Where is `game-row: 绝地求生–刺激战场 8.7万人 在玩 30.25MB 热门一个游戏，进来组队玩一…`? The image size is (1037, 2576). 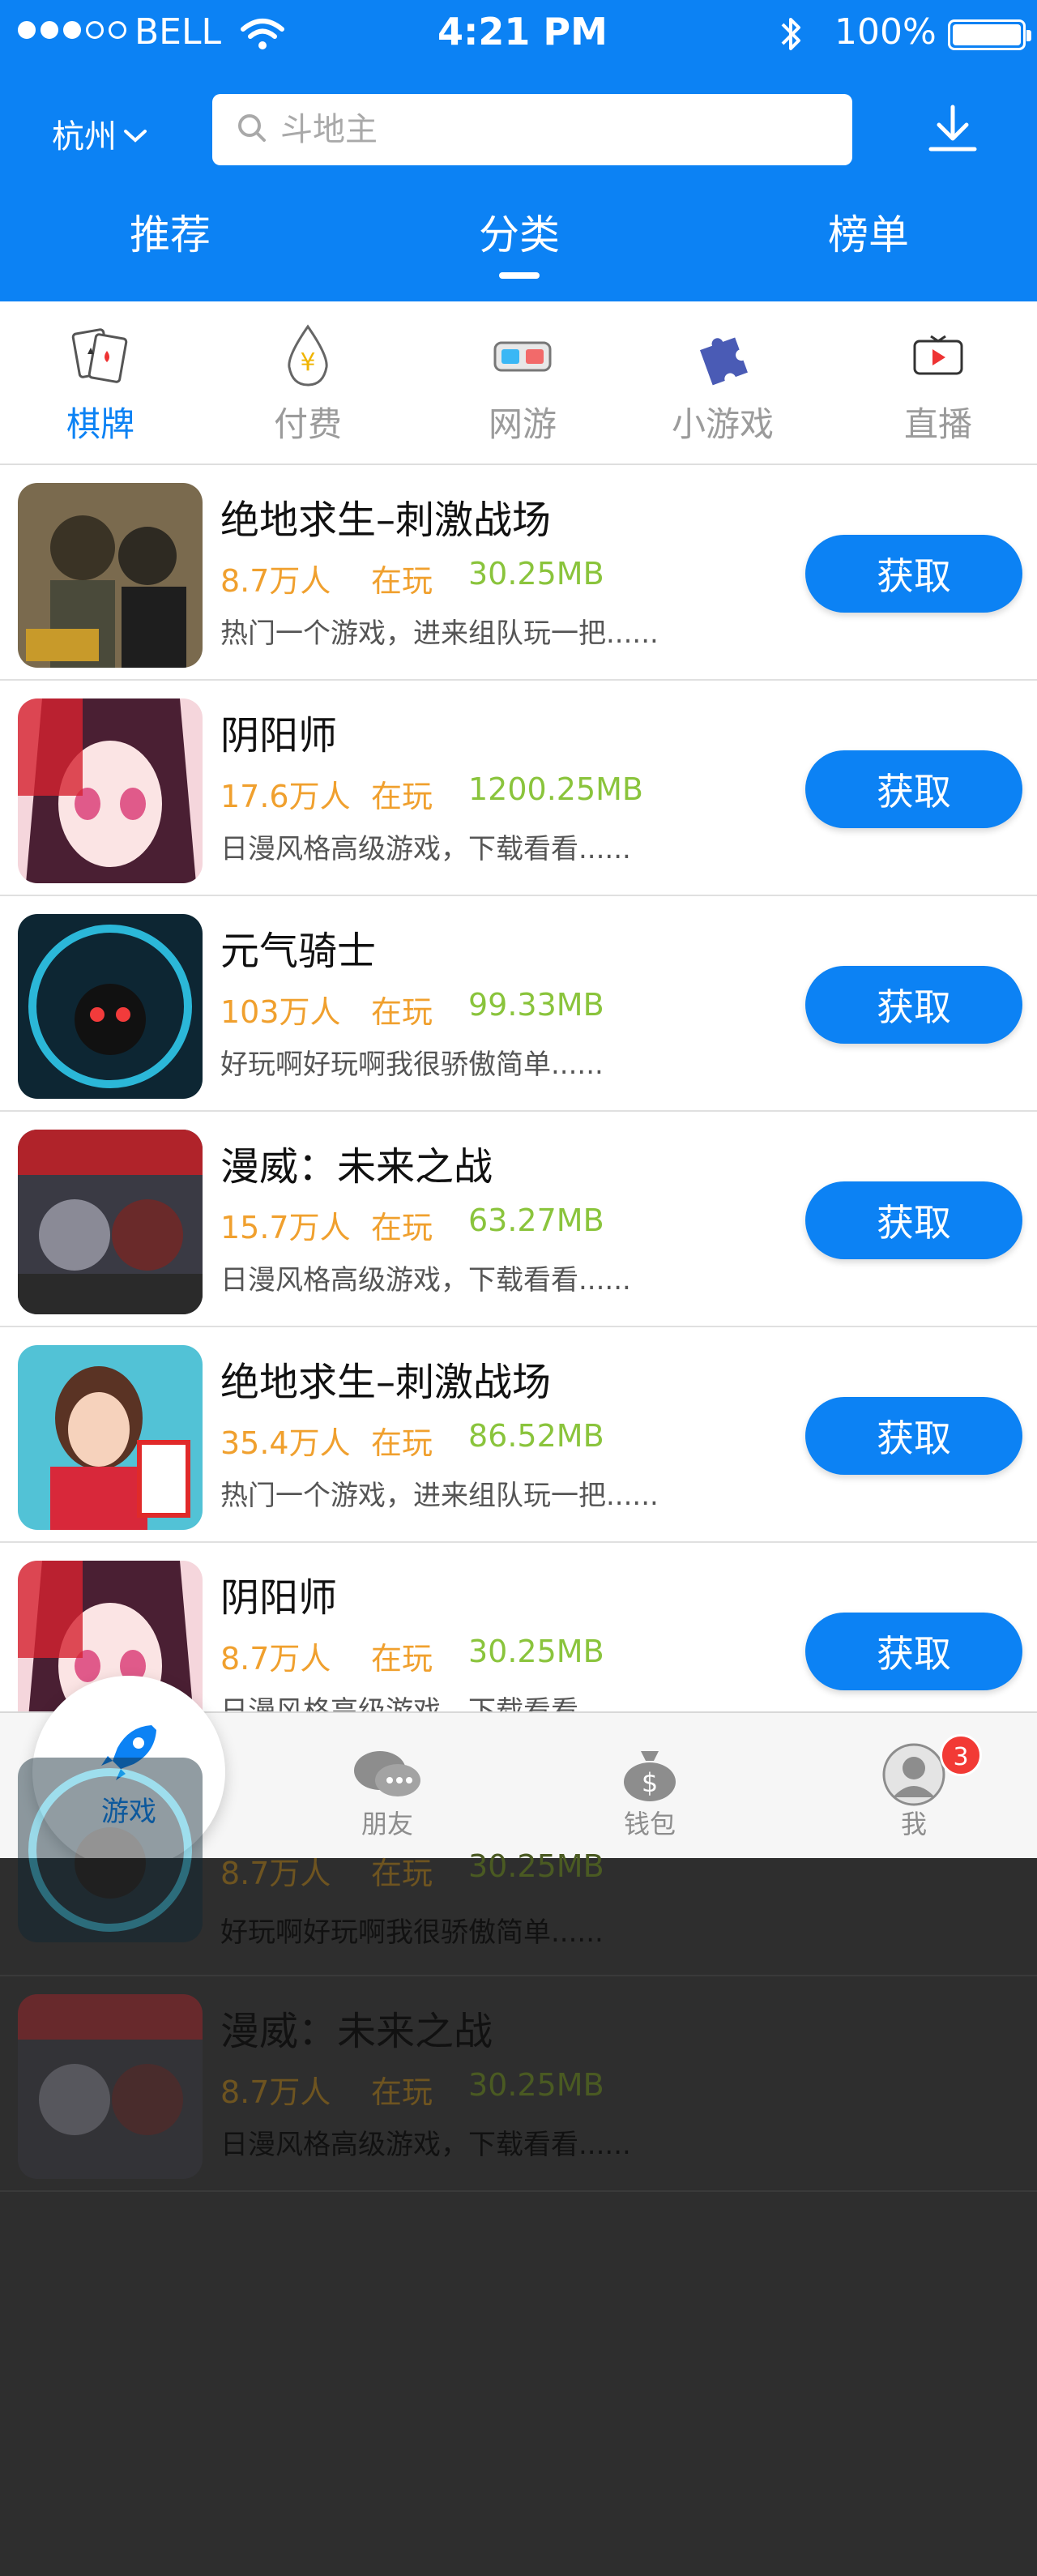
game-row: 绝地求生–刺激战场 8.7万人 在玩 30.25MB 热门一个游戏，进来组队玩一… is located at coordinates (518, 573).